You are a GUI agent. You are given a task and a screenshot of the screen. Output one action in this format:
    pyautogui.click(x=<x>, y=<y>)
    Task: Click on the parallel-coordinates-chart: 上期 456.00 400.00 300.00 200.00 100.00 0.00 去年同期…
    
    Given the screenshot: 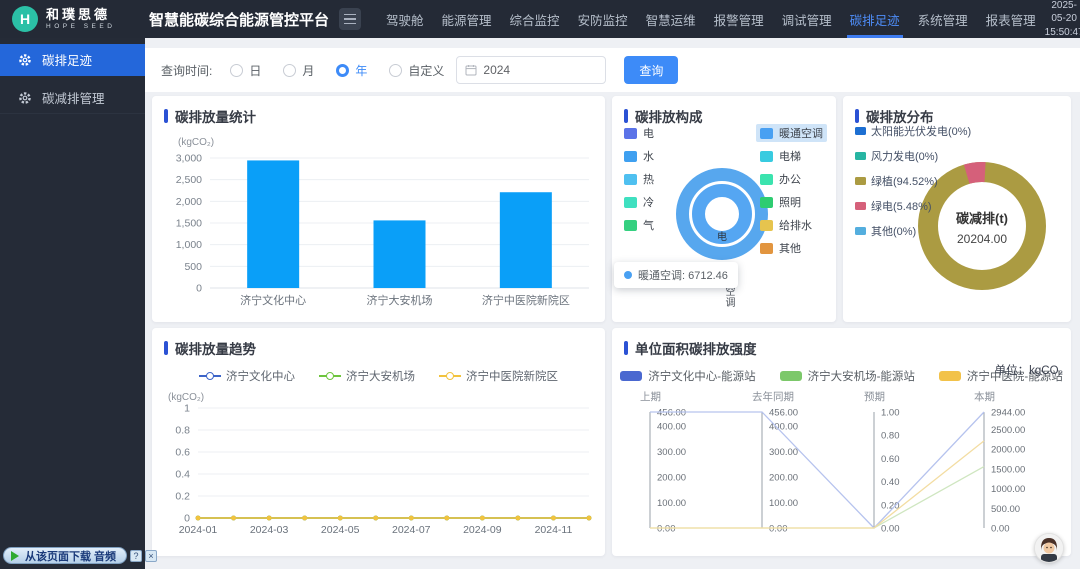 What is the action you would take?
    pyautogui.click(x=839, y=472)
    